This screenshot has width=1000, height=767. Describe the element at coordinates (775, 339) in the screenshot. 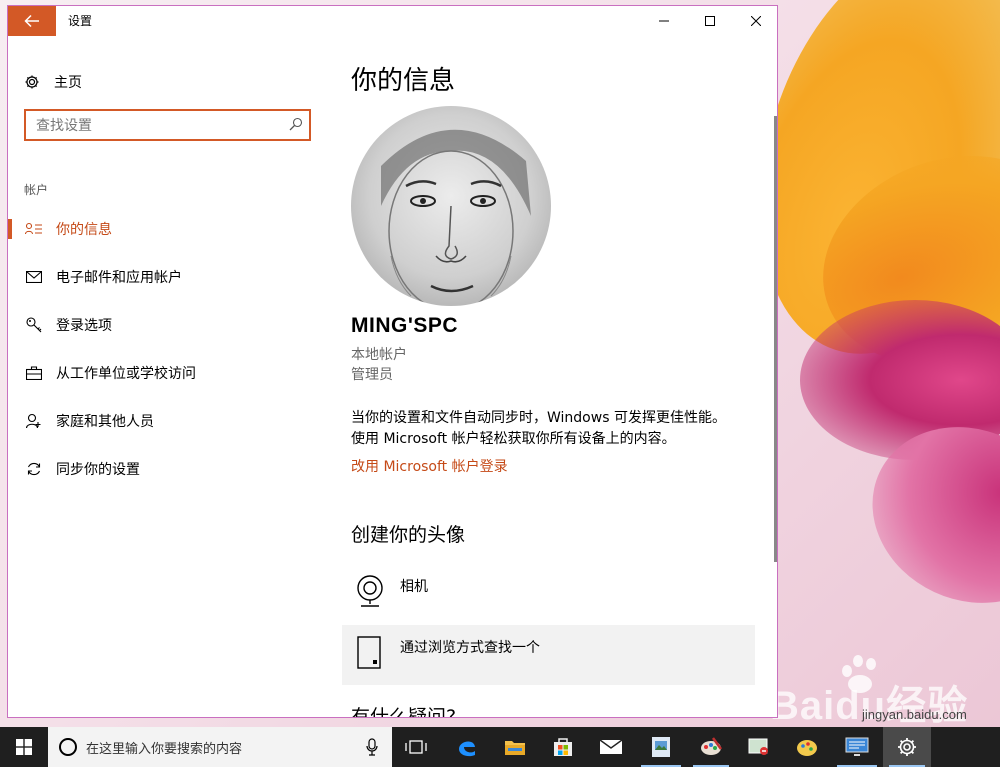

I see `content-scrollbar` at that location.